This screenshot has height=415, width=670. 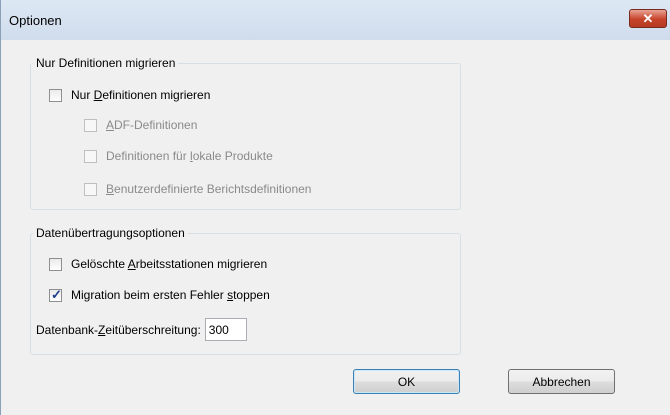 I want to click on deleted-workstations-label: Gelöschte Arbeitsstationen migrieren, so click(x=169, y=264).